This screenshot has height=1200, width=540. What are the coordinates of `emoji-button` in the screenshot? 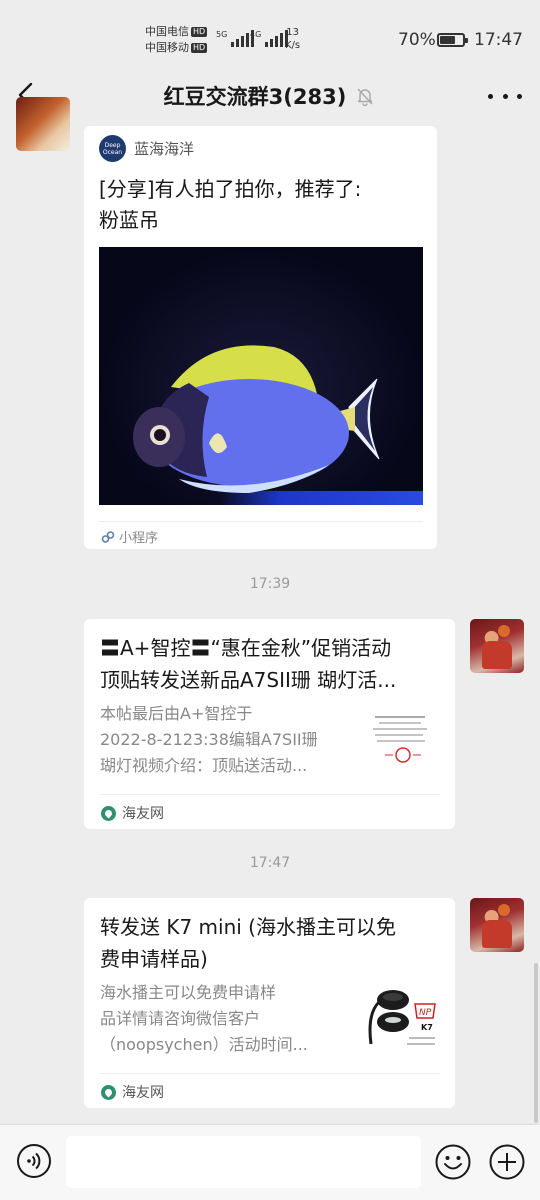 It's located at (453, 1162).